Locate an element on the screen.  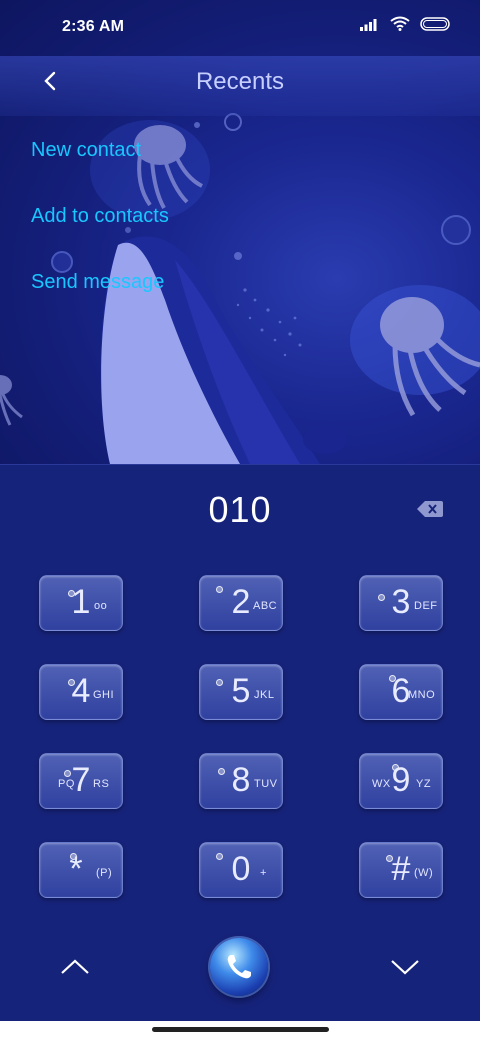
send-message-link: Send message is located at coordinates (100, 301).